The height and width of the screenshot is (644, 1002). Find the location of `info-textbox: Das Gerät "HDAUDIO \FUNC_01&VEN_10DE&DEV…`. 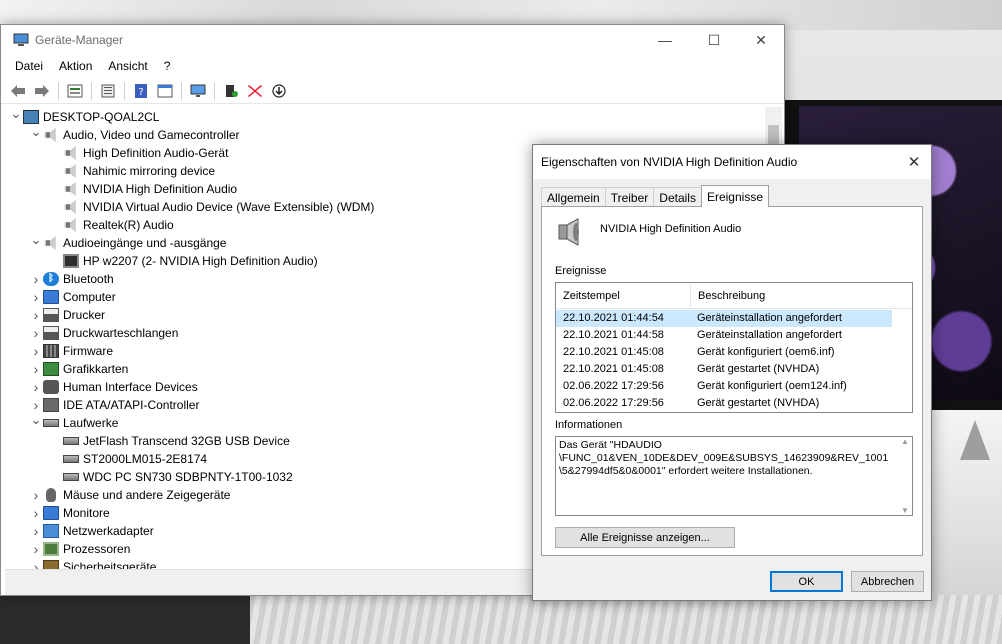

info-textbox: Das Gerät "HDAUDIO \FUNC_01&VEN_10DE&DEV… is located at coordinates (734, 476).